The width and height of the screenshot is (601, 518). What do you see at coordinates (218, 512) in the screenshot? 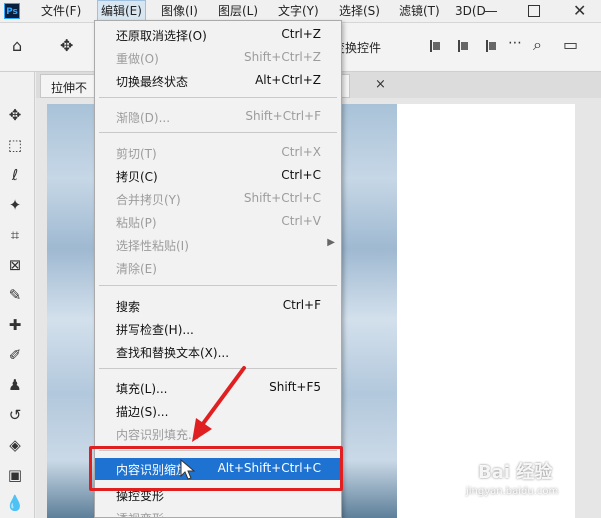
I see `menu-item-perspective-warp: 透视变形` at bounding box center [218, 512].